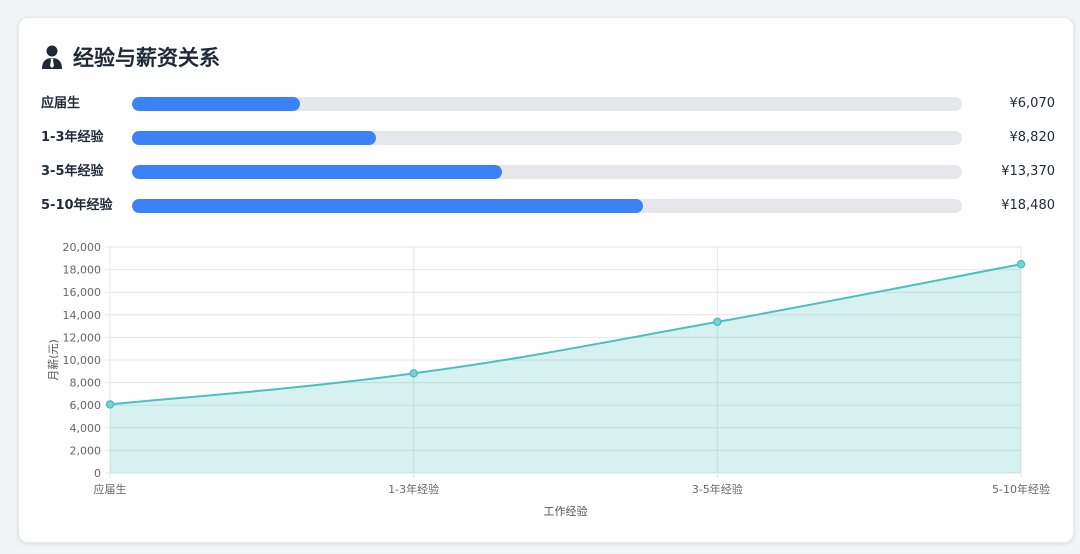  Describe the element at coordinates (717, 489) in the screenshot. I see `x-tick-label: 3-5年经验` at that location.